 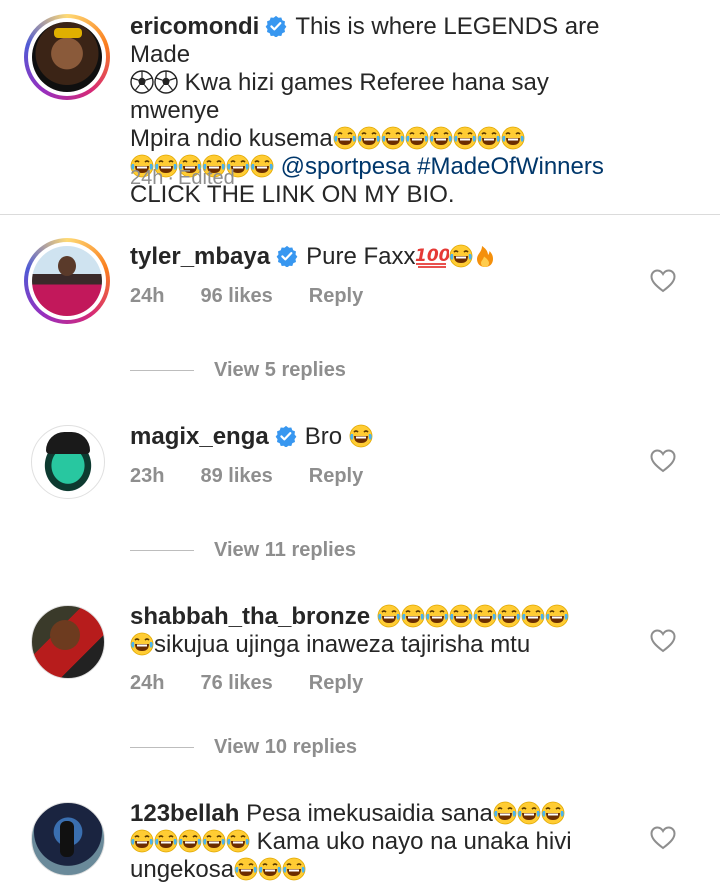 I want to click on comment-username: magix_enga, so click(x=199, y=436).